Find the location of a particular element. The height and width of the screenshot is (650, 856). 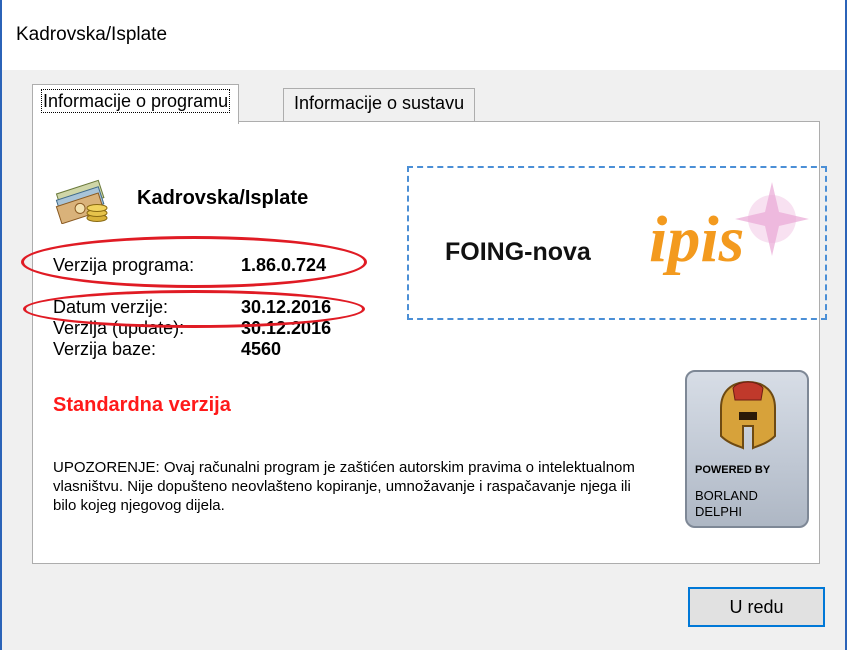

company-logo: FOING-nova ipis is located at coordinates (617, 243).